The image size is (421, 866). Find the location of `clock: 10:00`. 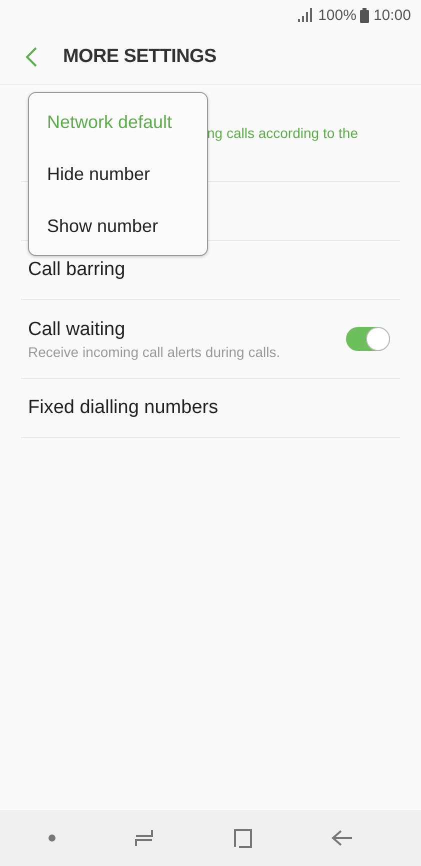

clock: 10:00 is located at coordinates (392, 15).